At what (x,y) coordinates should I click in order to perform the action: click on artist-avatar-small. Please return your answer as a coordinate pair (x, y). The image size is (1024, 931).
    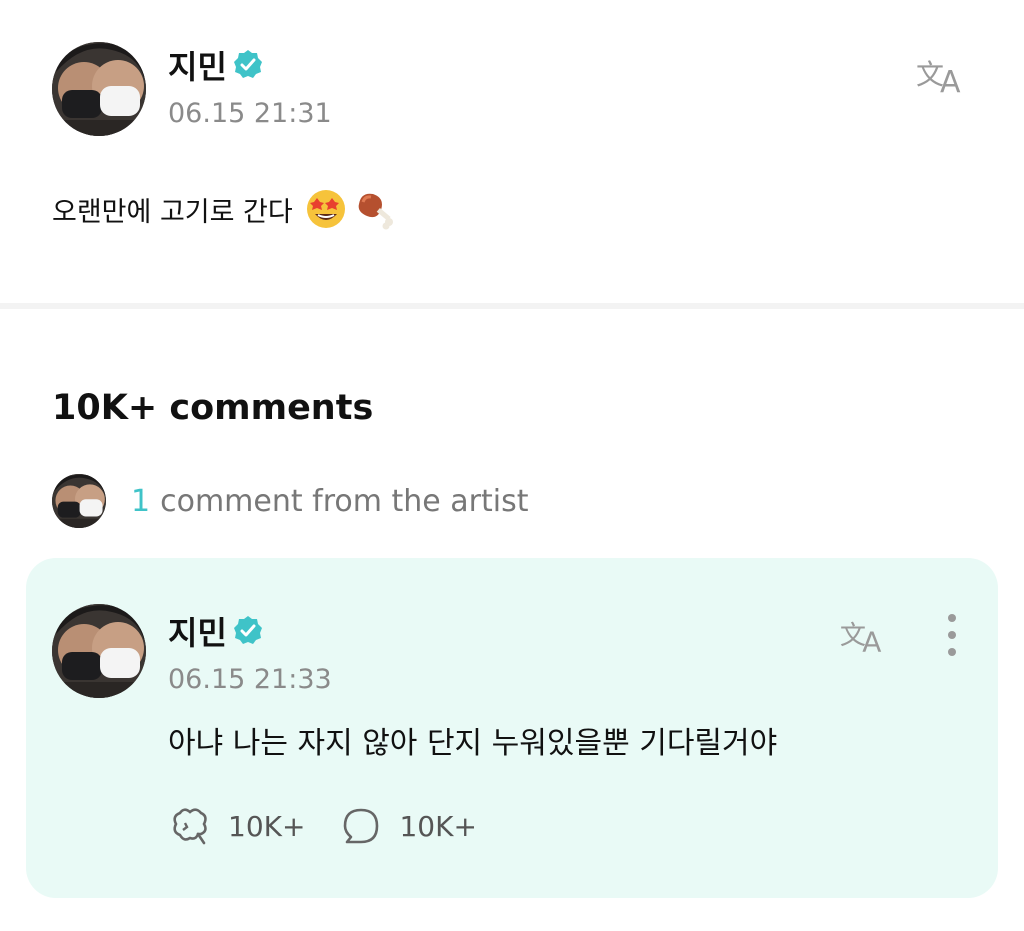
    Looking at the image, I should click on (79, 501).